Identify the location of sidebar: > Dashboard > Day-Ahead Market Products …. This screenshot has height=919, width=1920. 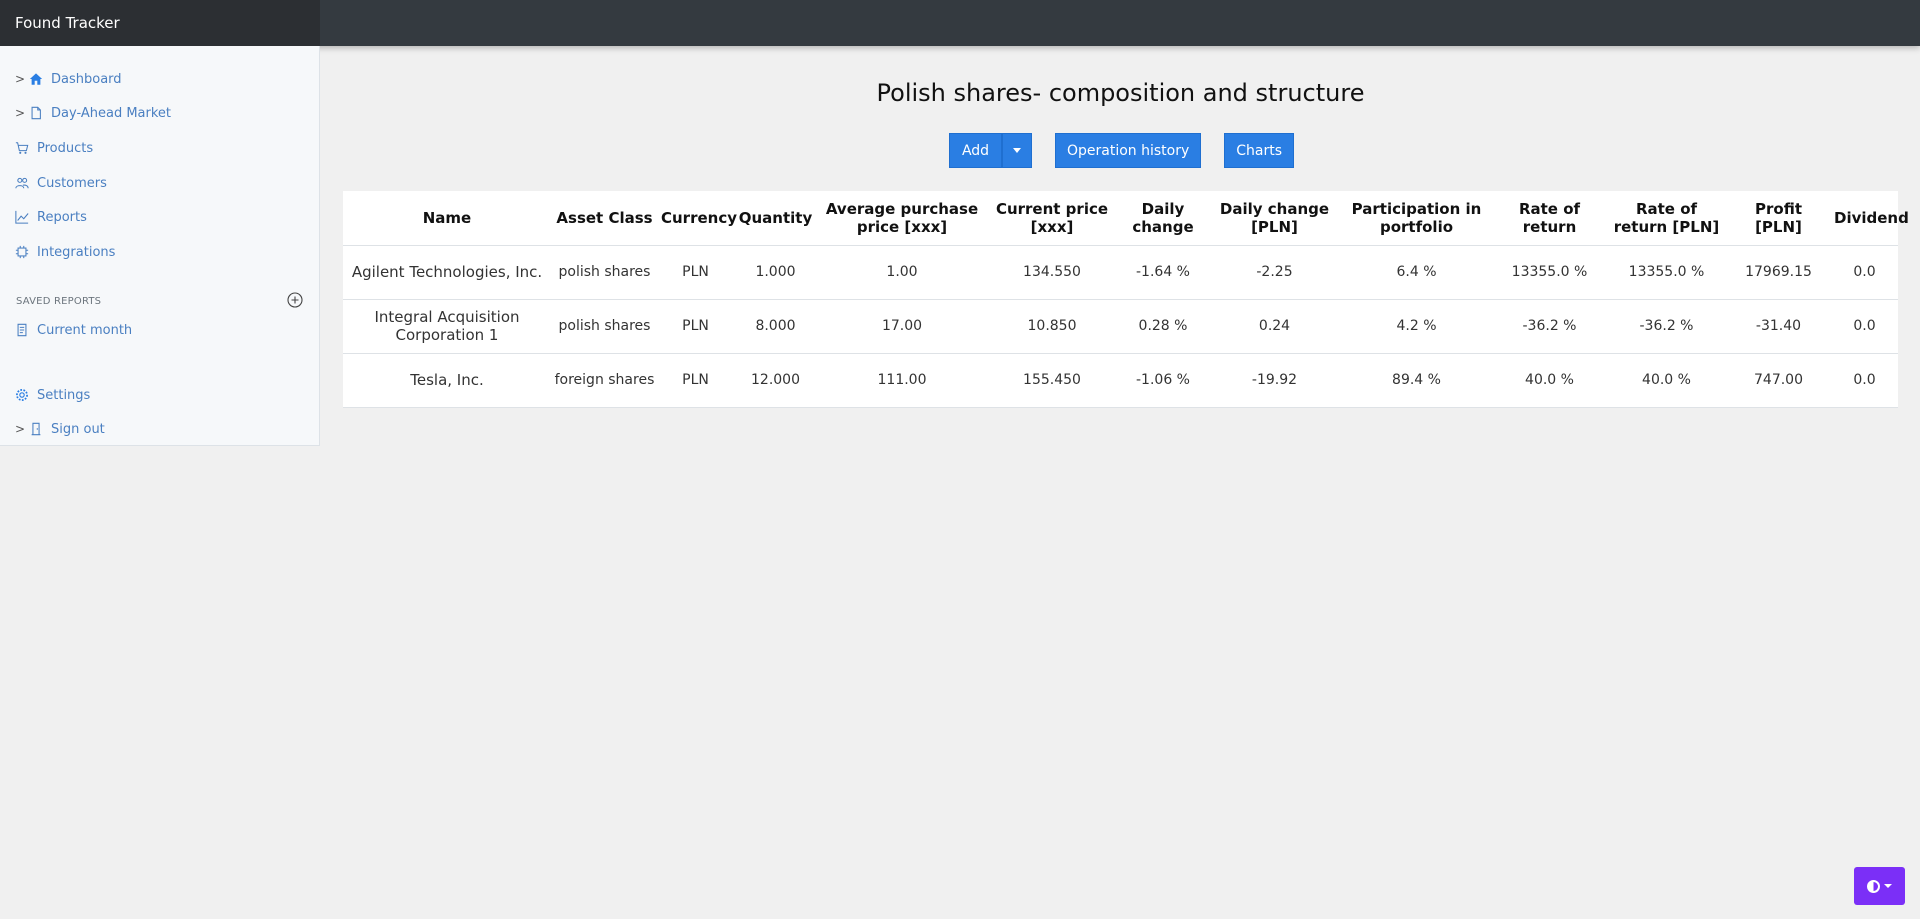
(160, 246).